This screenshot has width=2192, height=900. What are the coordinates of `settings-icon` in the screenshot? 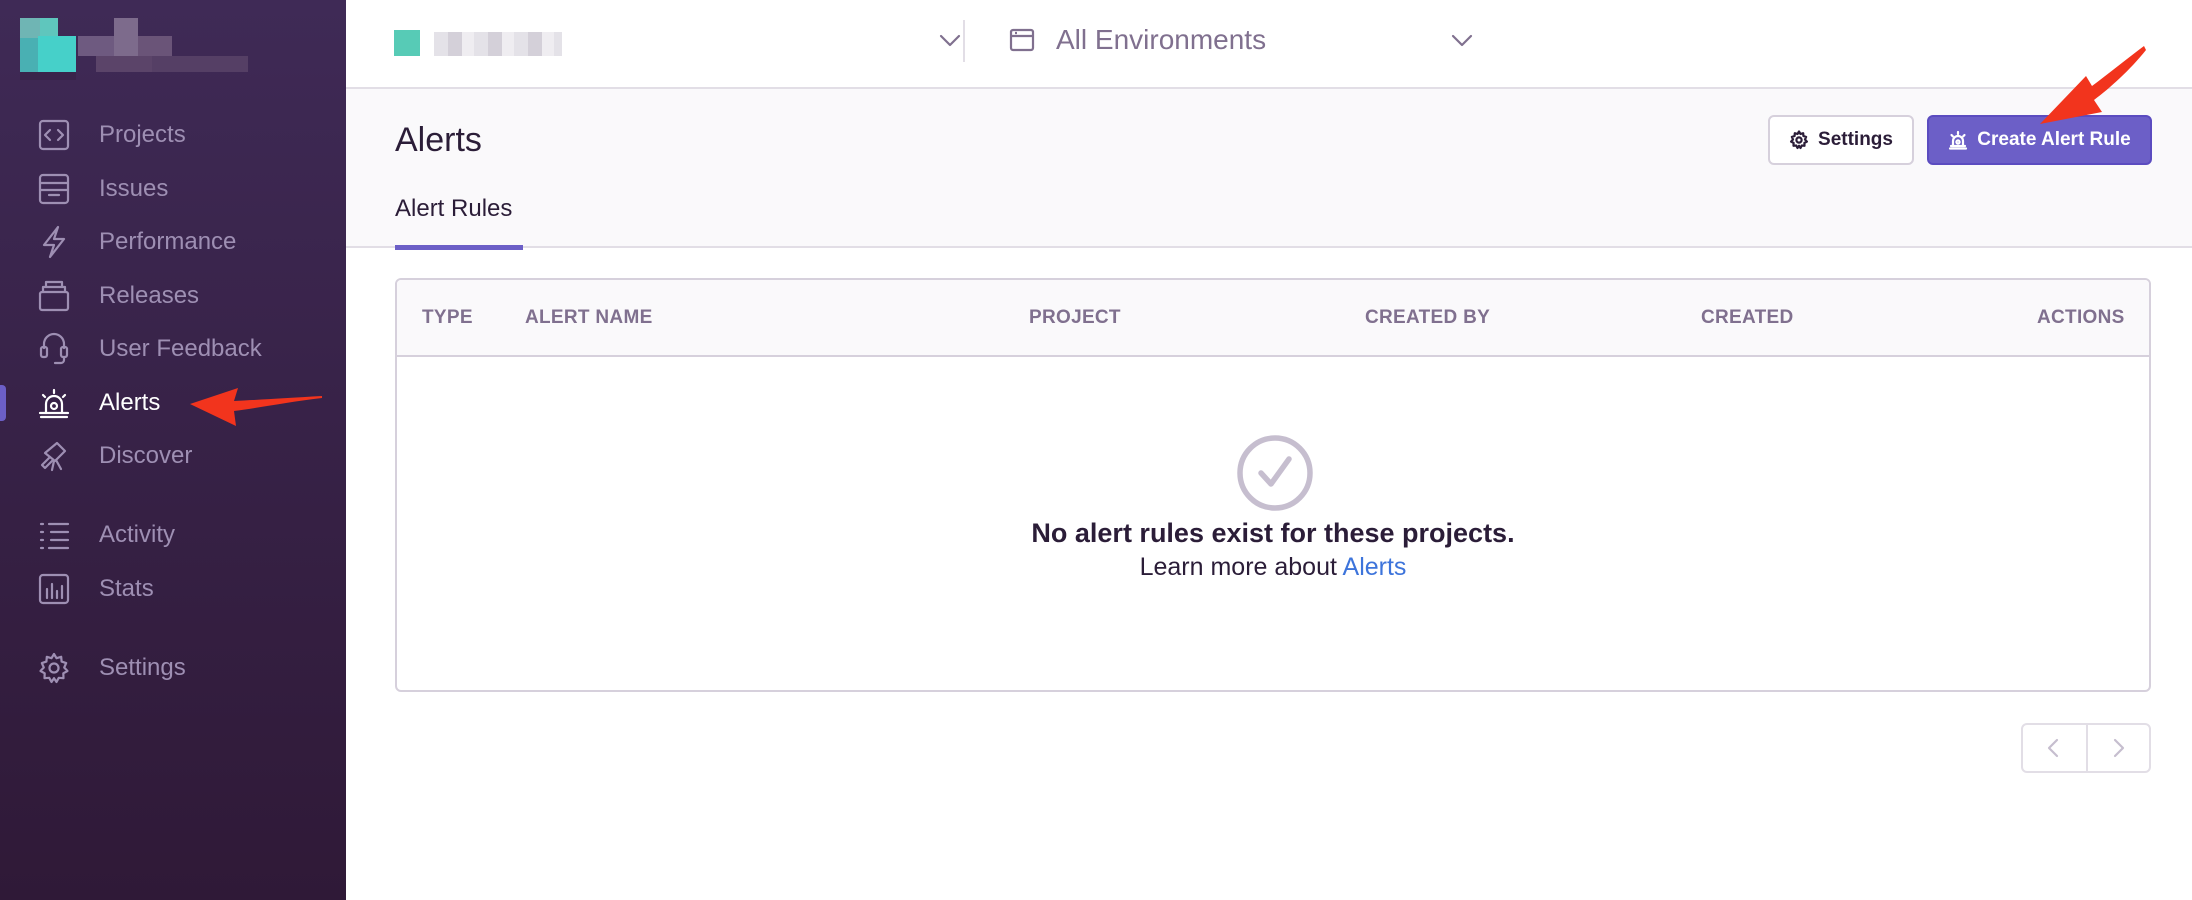 It's located at (54, 668).